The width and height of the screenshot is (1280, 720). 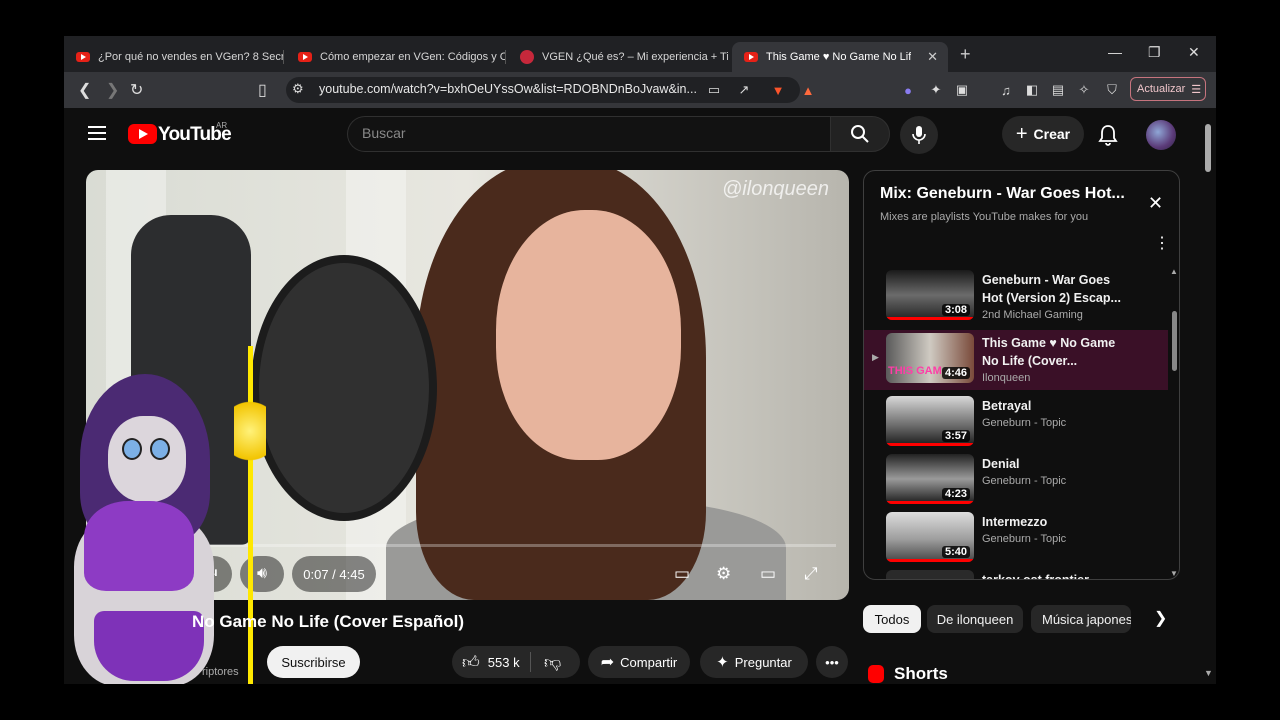 What do you see at coordinates (1057, 575) in the screenshot?
I see `item-title: tarkov ost frontier` at bounding box center [1057, 575].